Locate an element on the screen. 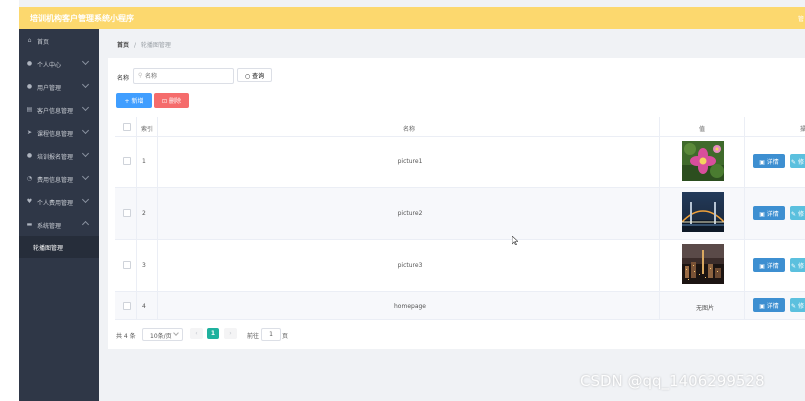  sidebar-subitem-carousel: 轮播图管理 is located at coordinates (59, 247).